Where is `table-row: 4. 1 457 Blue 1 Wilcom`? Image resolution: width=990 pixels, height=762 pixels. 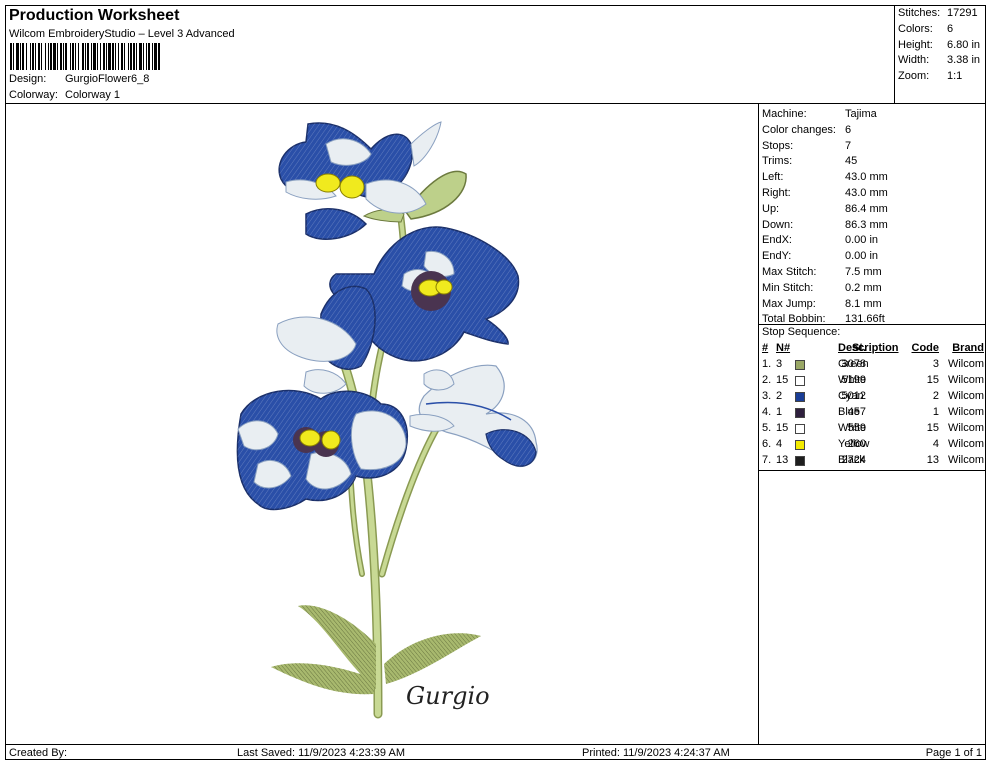 table-row: 4. 1 457 Blue 1 Wilcom is located at coordinates (873, 413).